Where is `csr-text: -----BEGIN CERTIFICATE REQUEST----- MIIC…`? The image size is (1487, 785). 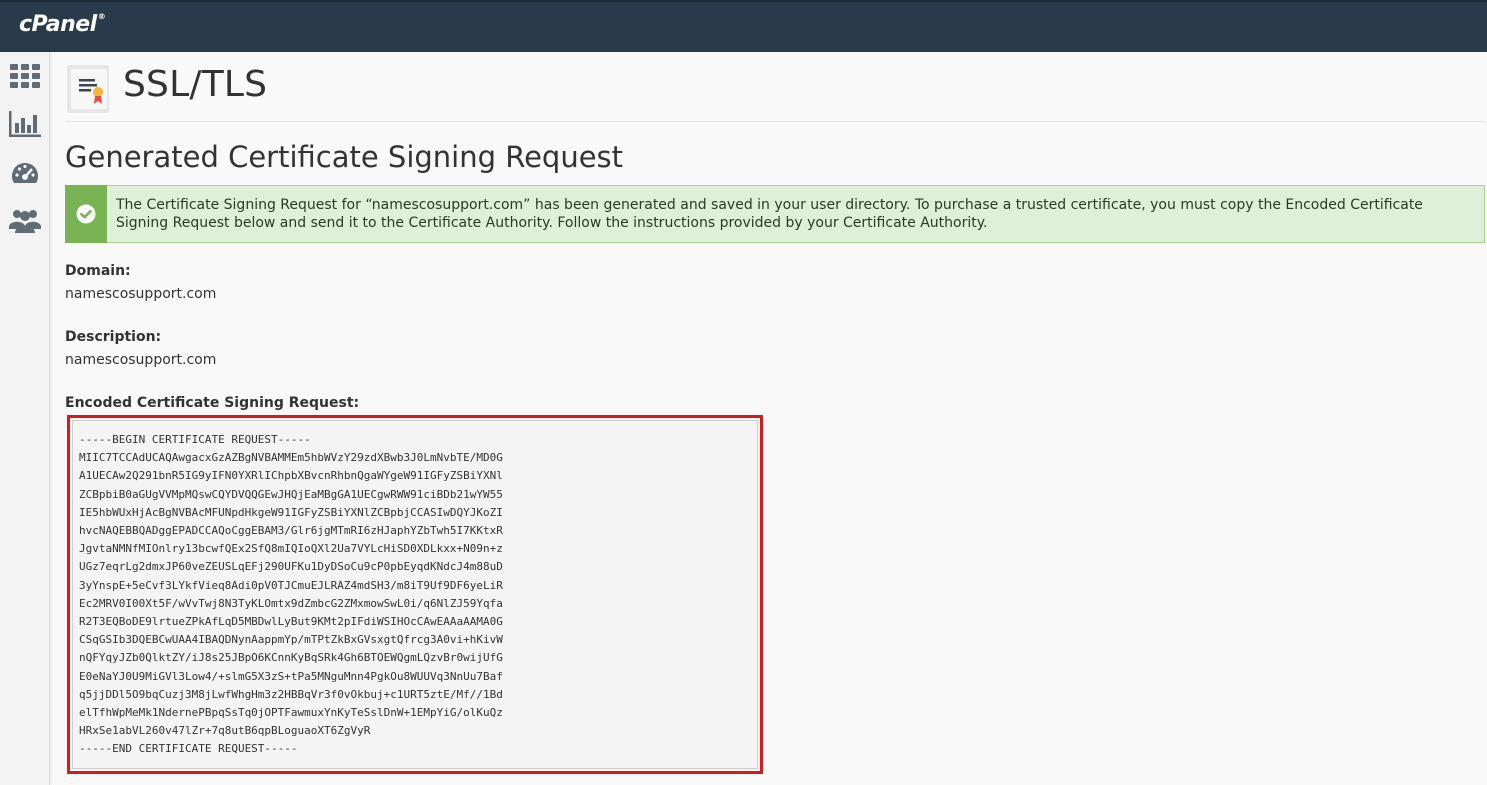
csr-text: -----BEGIN CERTIFICATE REQUEST----- MIIC… is located at coordinates (291, 594).